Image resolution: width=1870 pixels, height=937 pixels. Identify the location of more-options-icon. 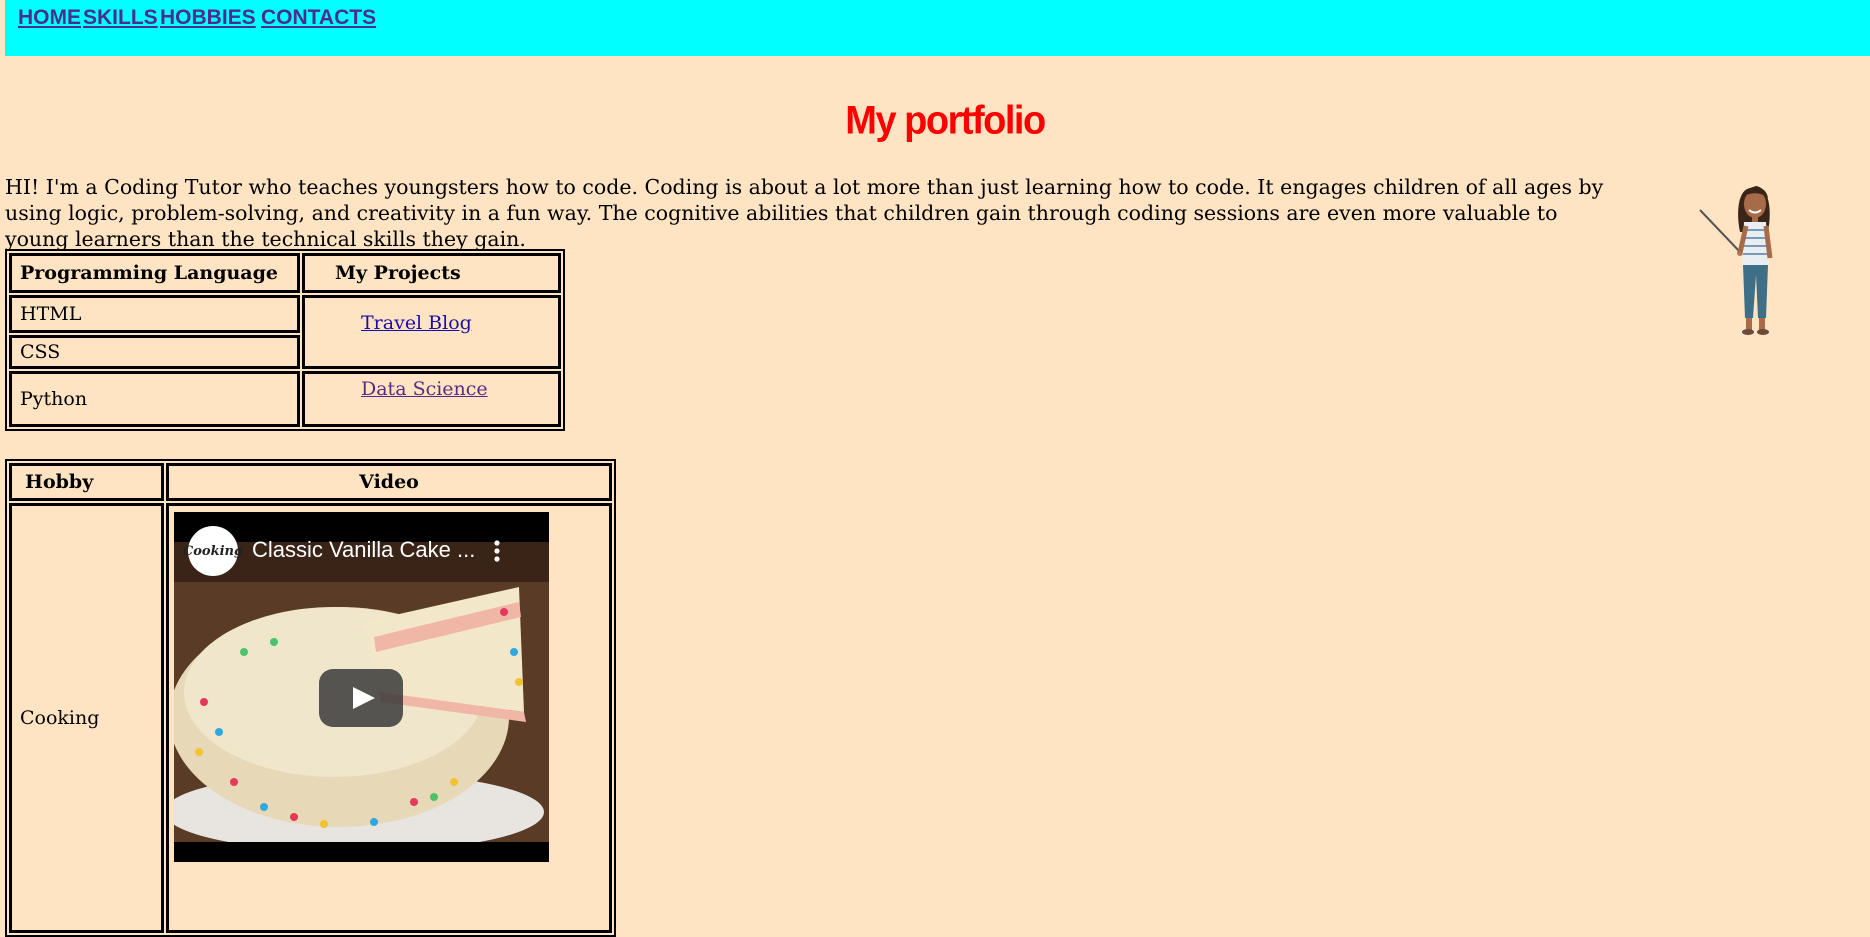
(497, 551).